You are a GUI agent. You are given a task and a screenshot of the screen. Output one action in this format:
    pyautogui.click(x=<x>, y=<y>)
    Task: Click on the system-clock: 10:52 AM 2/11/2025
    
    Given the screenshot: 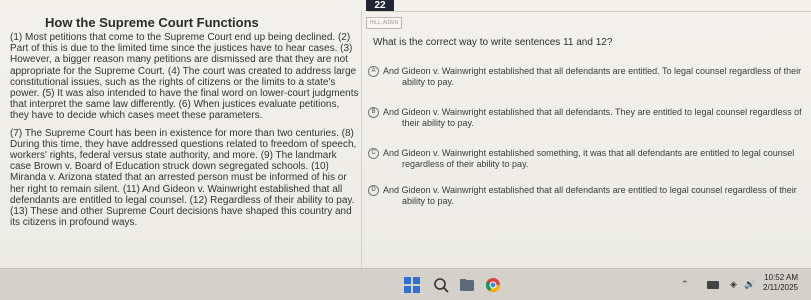 What is the action you would take?
    pyautogui.click(x=780, y=283)
    